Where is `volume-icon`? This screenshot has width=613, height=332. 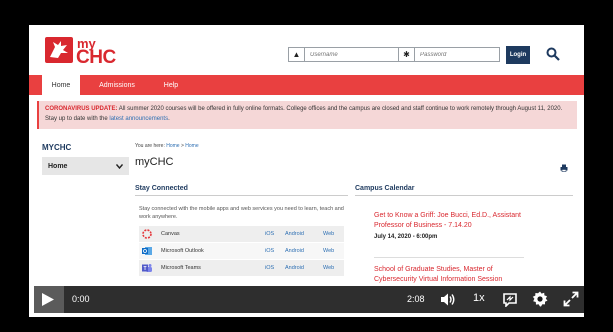 volume-icon is located at coordinates (448, 299).